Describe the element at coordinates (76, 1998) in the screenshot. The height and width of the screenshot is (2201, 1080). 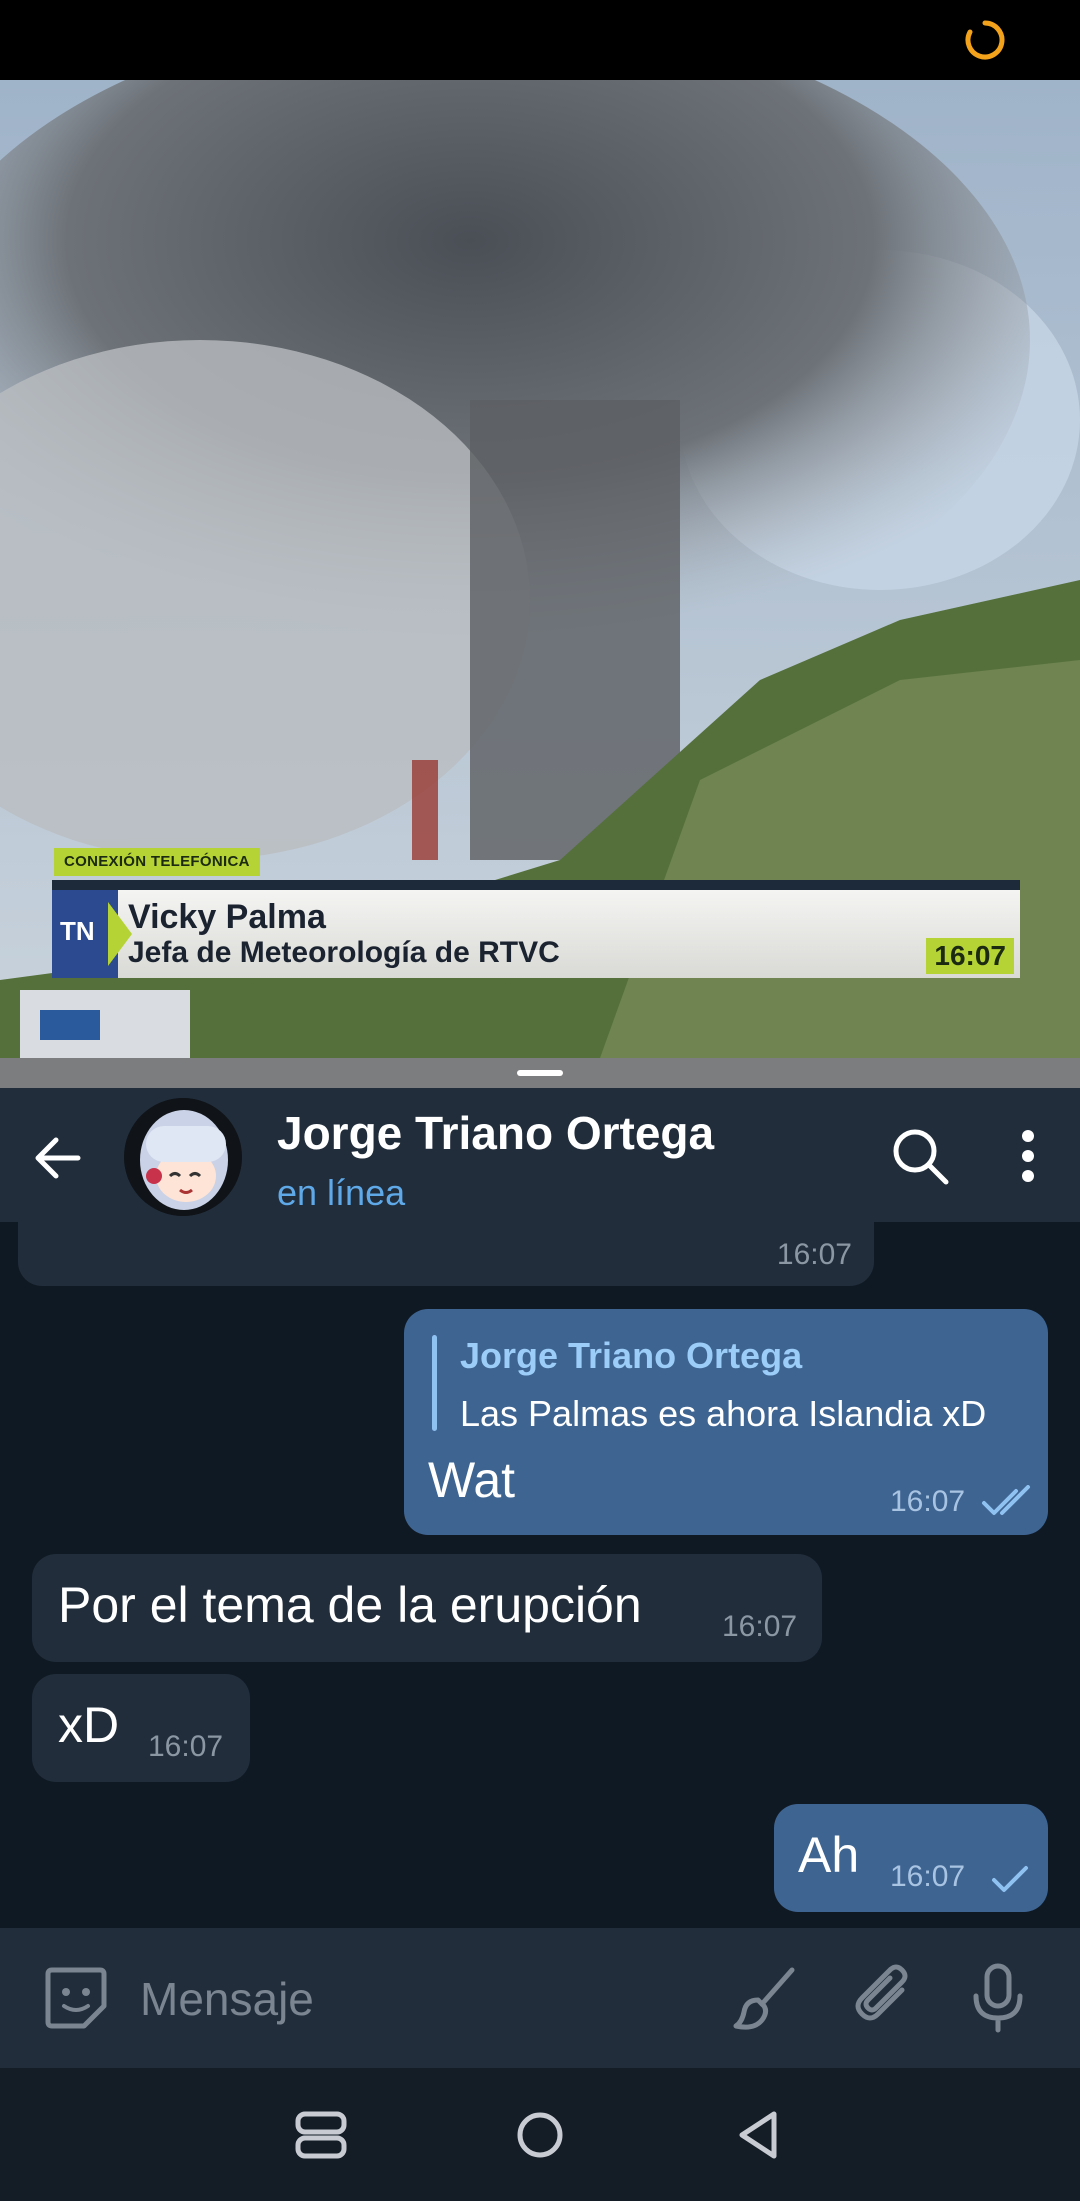
I see `sticker-icon` at that location.